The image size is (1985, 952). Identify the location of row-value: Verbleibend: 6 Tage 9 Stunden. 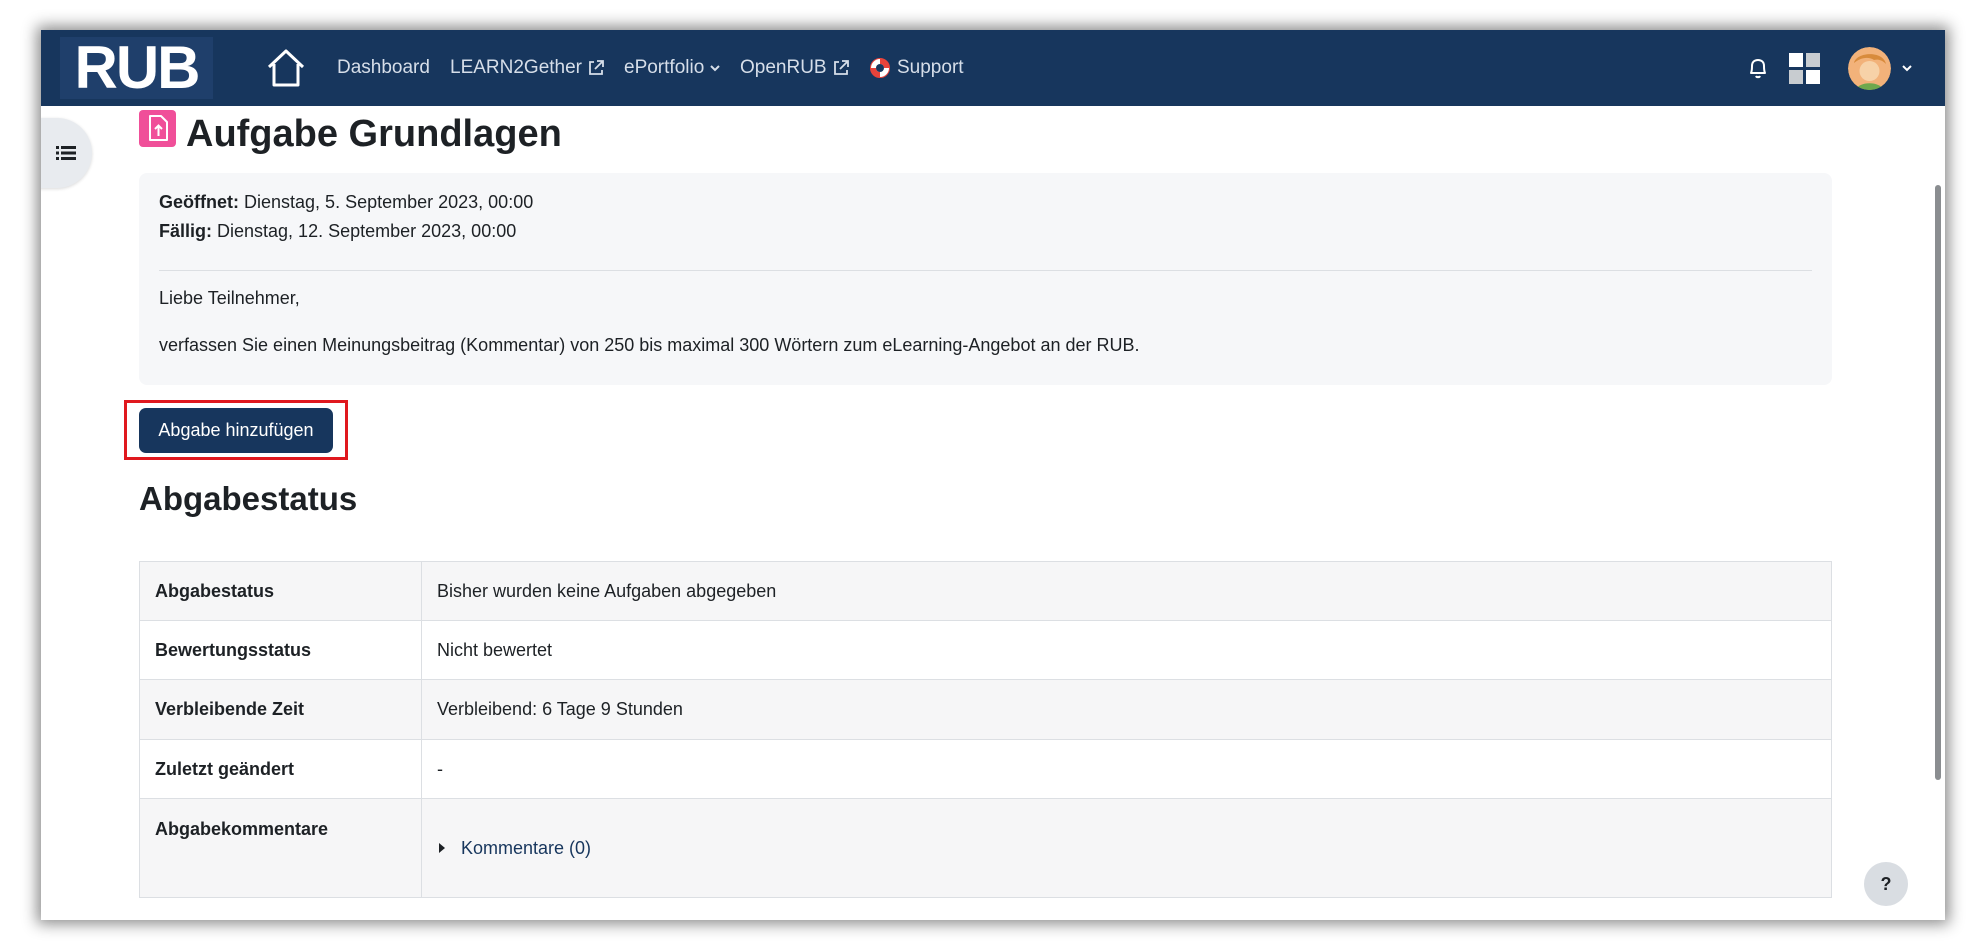
(1126, 709).